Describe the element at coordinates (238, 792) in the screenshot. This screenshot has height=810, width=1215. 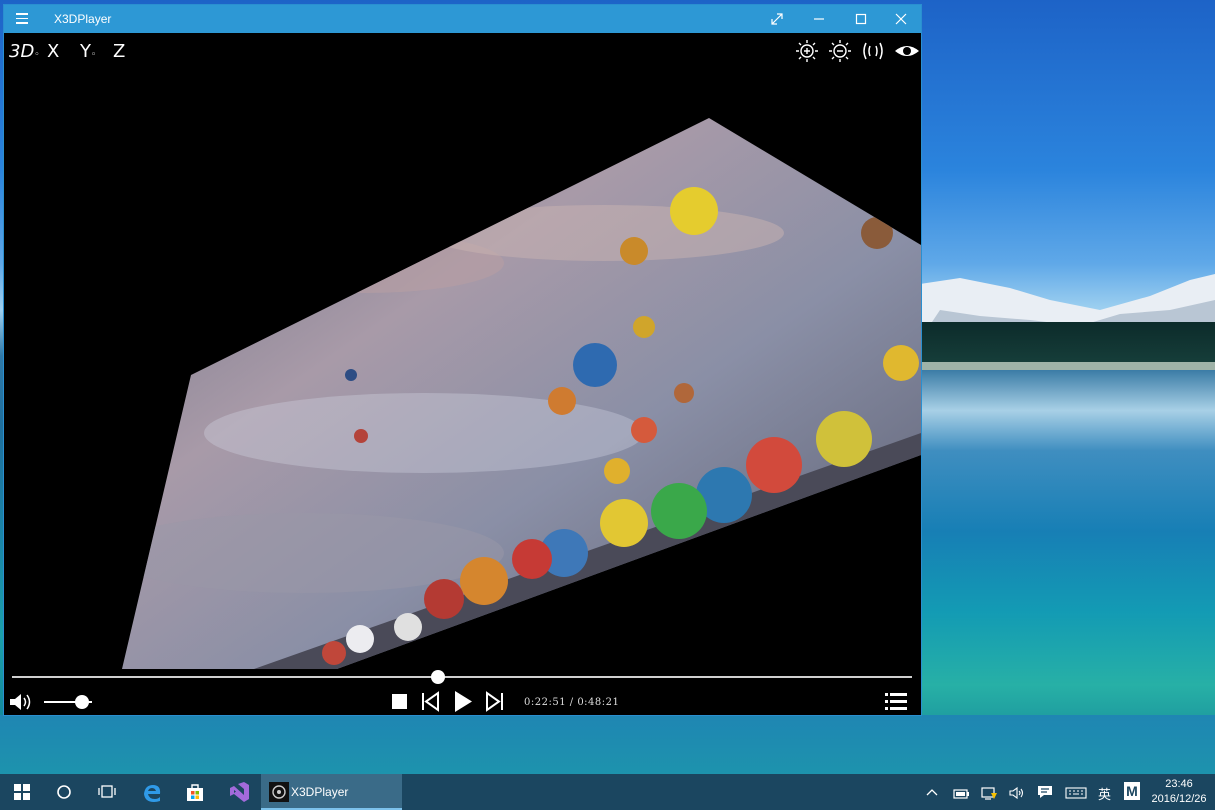
I see `visual-studio-icon` at that location.